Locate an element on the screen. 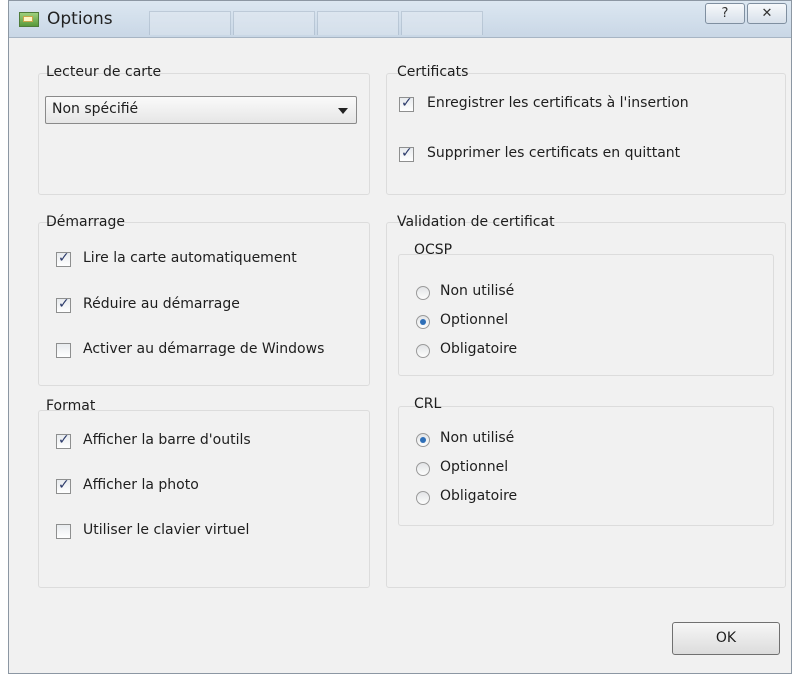  crl-required-label: Obligatoire is located at coordinates (478, 496).